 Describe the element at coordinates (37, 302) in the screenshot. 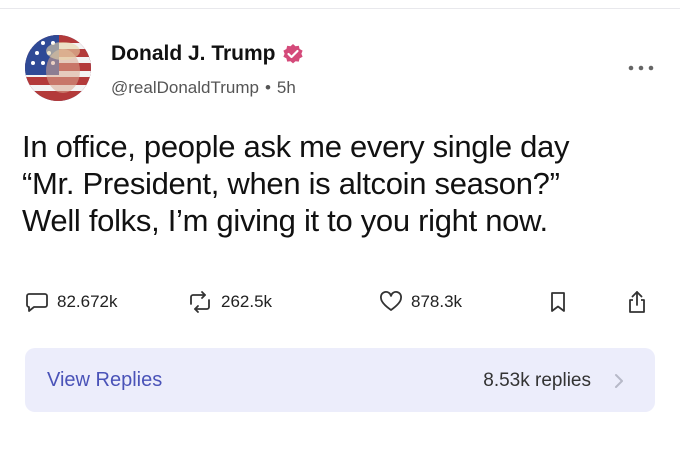

I see `comment-icon` at that location.